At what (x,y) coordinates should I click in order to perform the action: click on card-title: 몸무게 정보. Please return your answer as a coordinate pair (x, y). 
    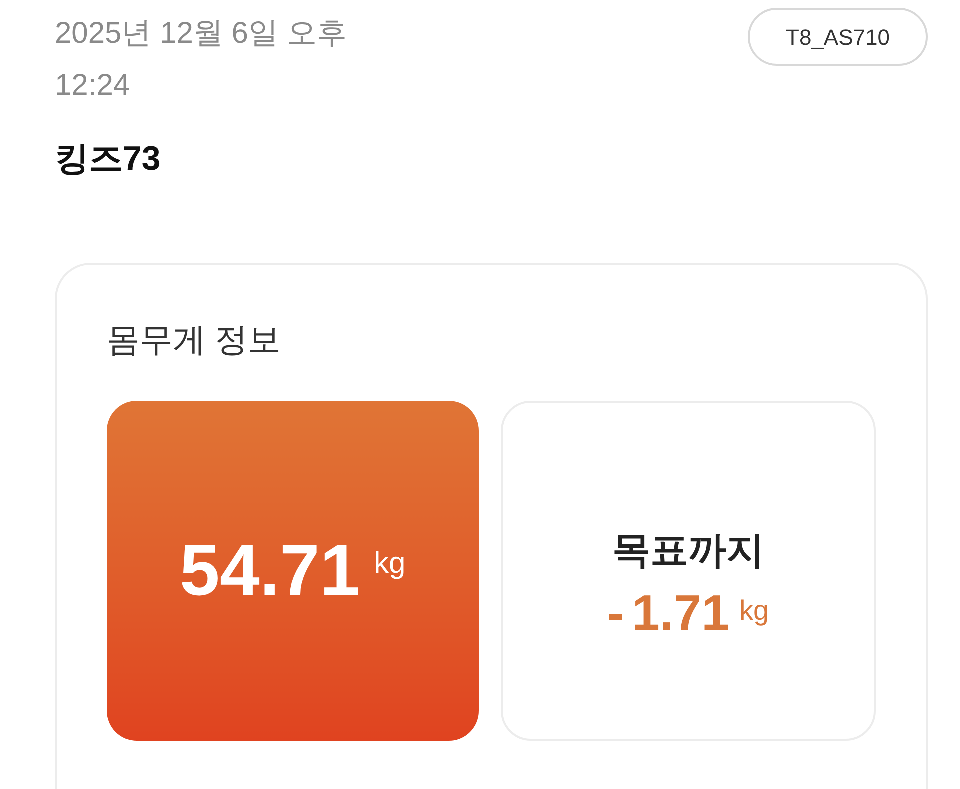
    Looking at the image, I should click on (194, 340).